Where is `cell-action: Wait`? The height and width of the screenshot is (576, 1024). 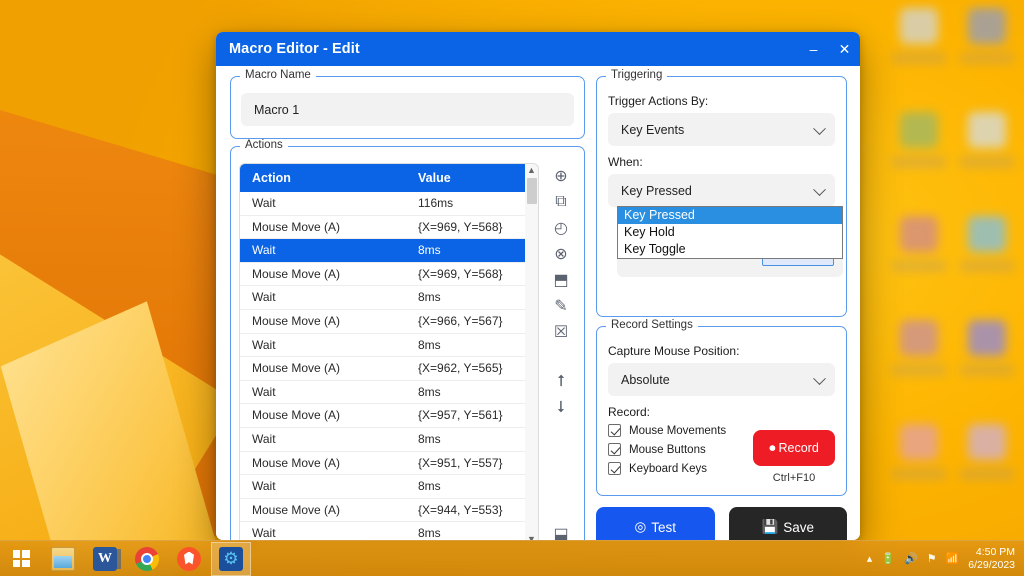 cell-action: Wait is located at coordinates (264, 391).